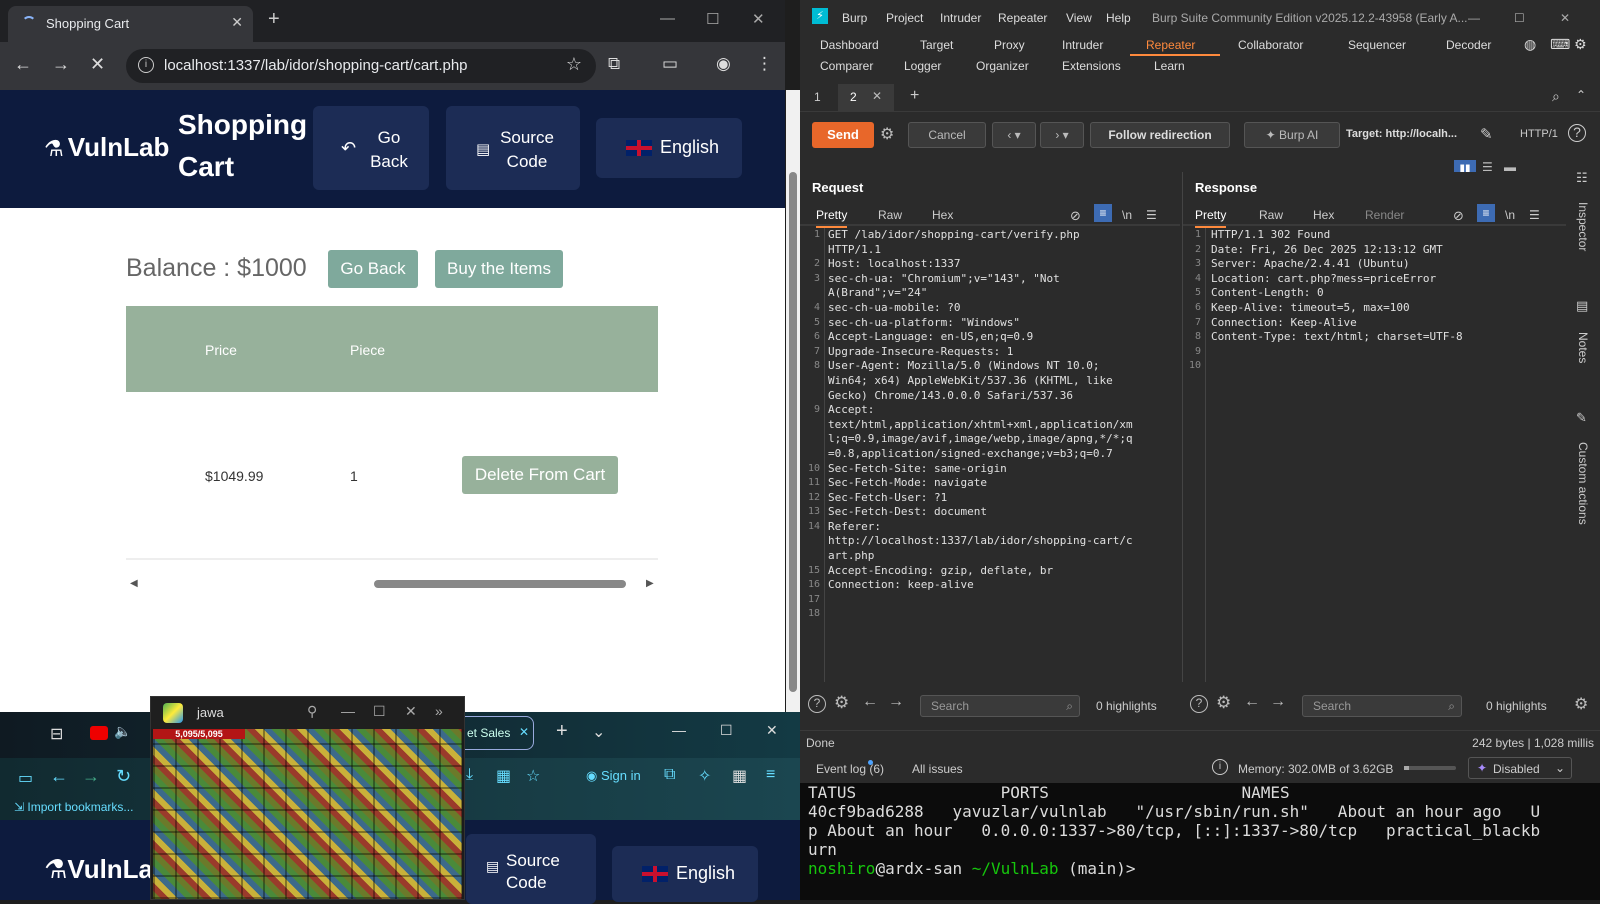 Image resolution: width=1600 pixels, height=904 pixels. I want to click on event-log-button: Event log (6), so click(850, 769).